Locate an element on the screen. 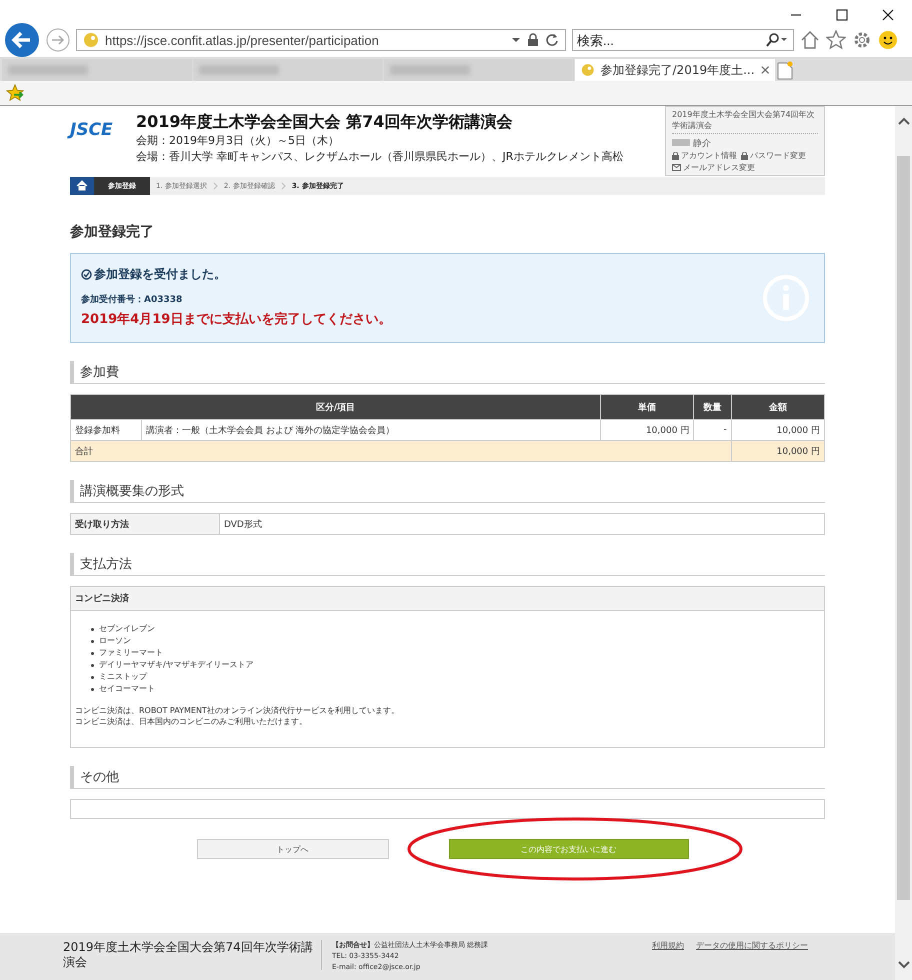  store-name: セブンイレブン is located at coordinates (127, 629).